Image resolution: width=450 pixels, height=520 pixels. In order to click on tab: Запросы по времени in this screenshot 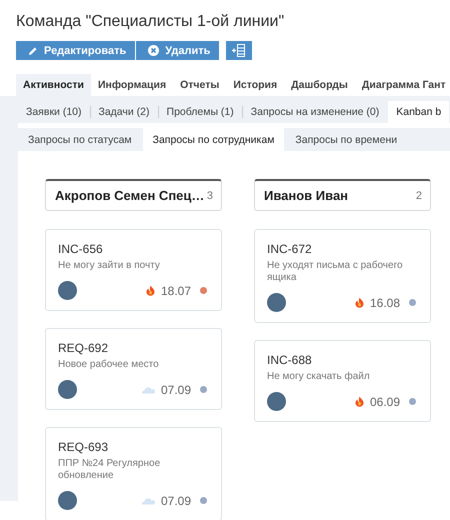, I will do `click(346, 139)`.